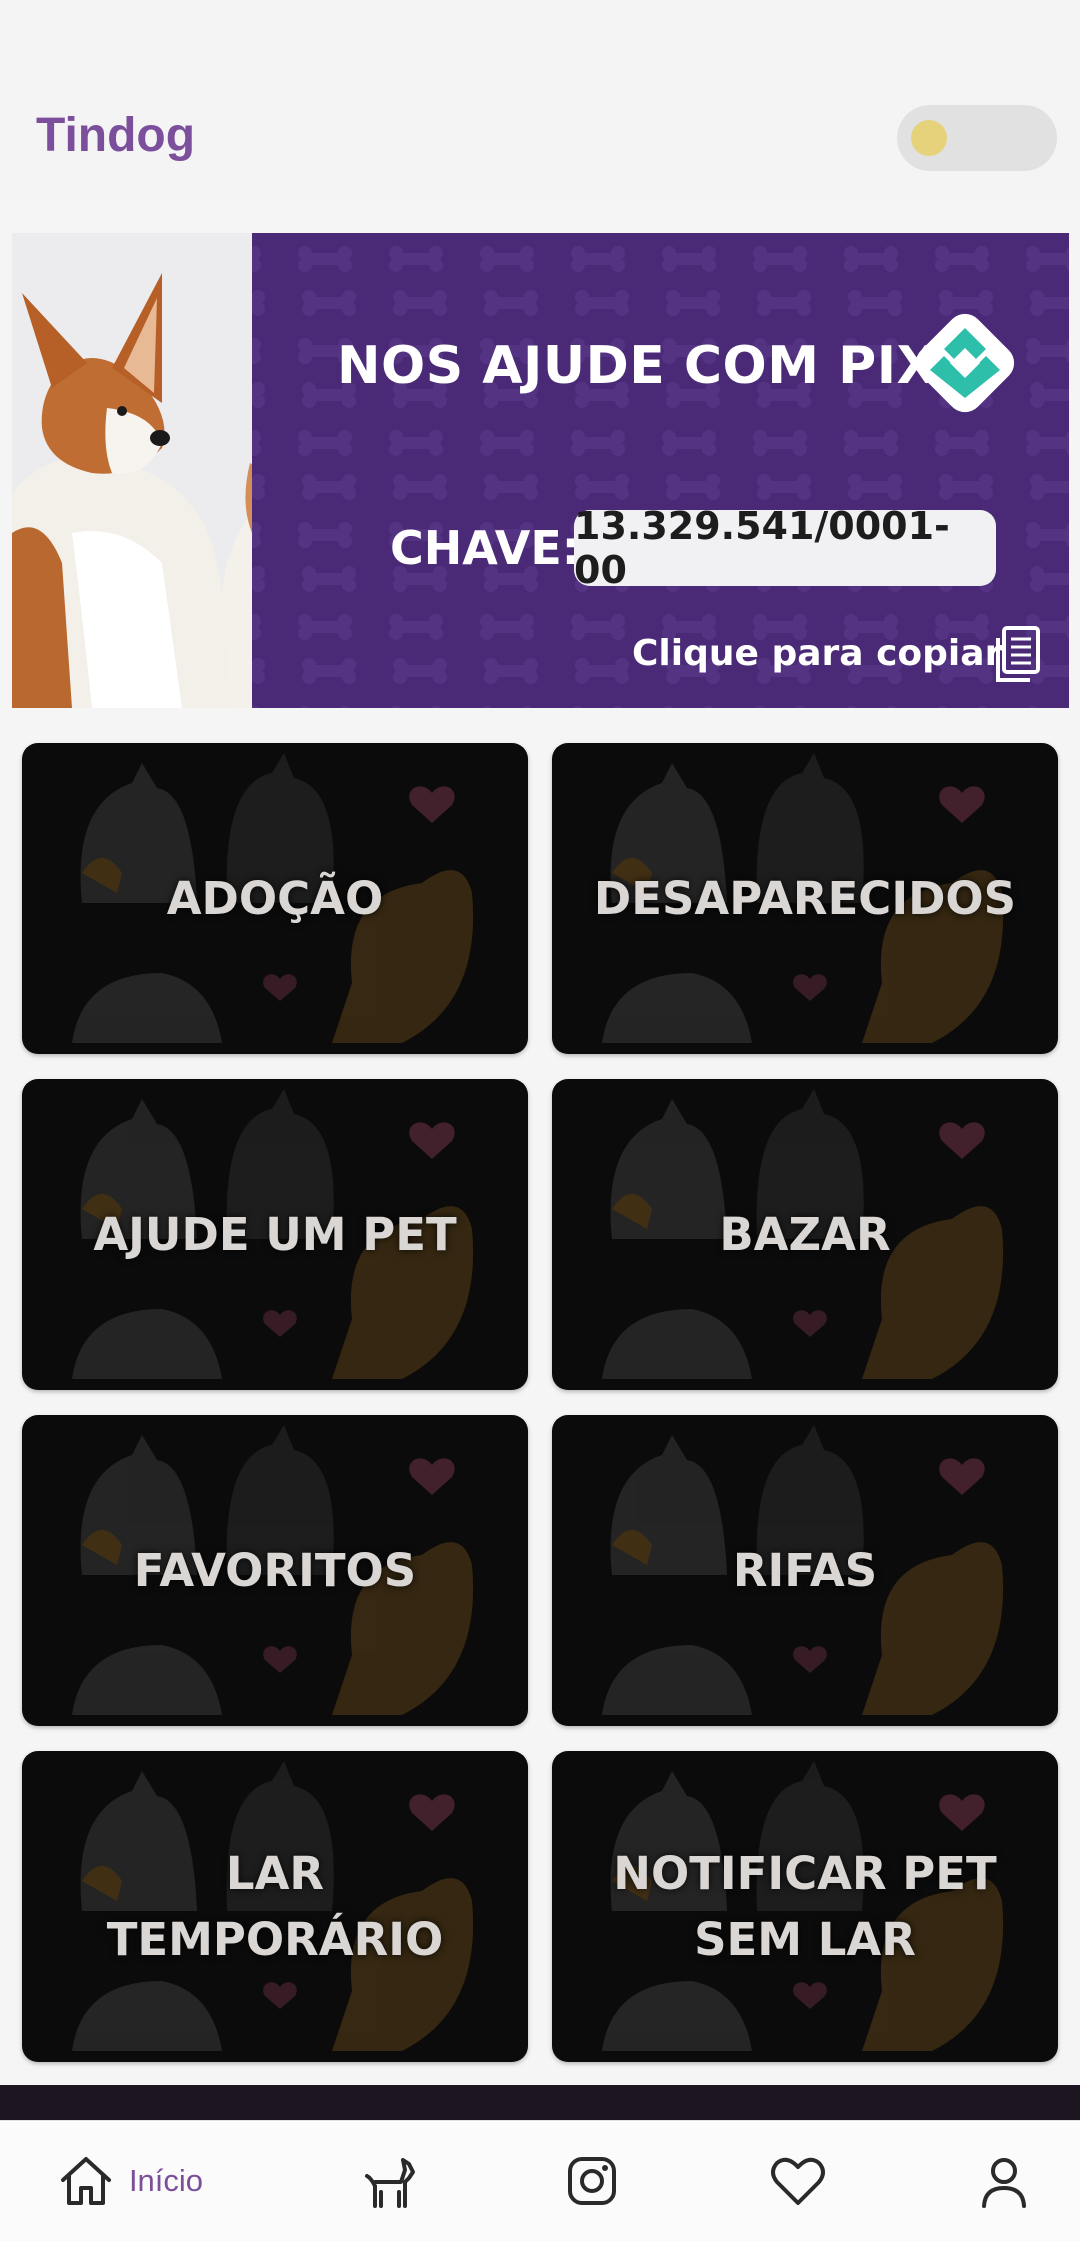 Image resolution: width=1080 pixels, height=2241 pixels. I want to click on theme-toggle-knob, so click(929, 138).